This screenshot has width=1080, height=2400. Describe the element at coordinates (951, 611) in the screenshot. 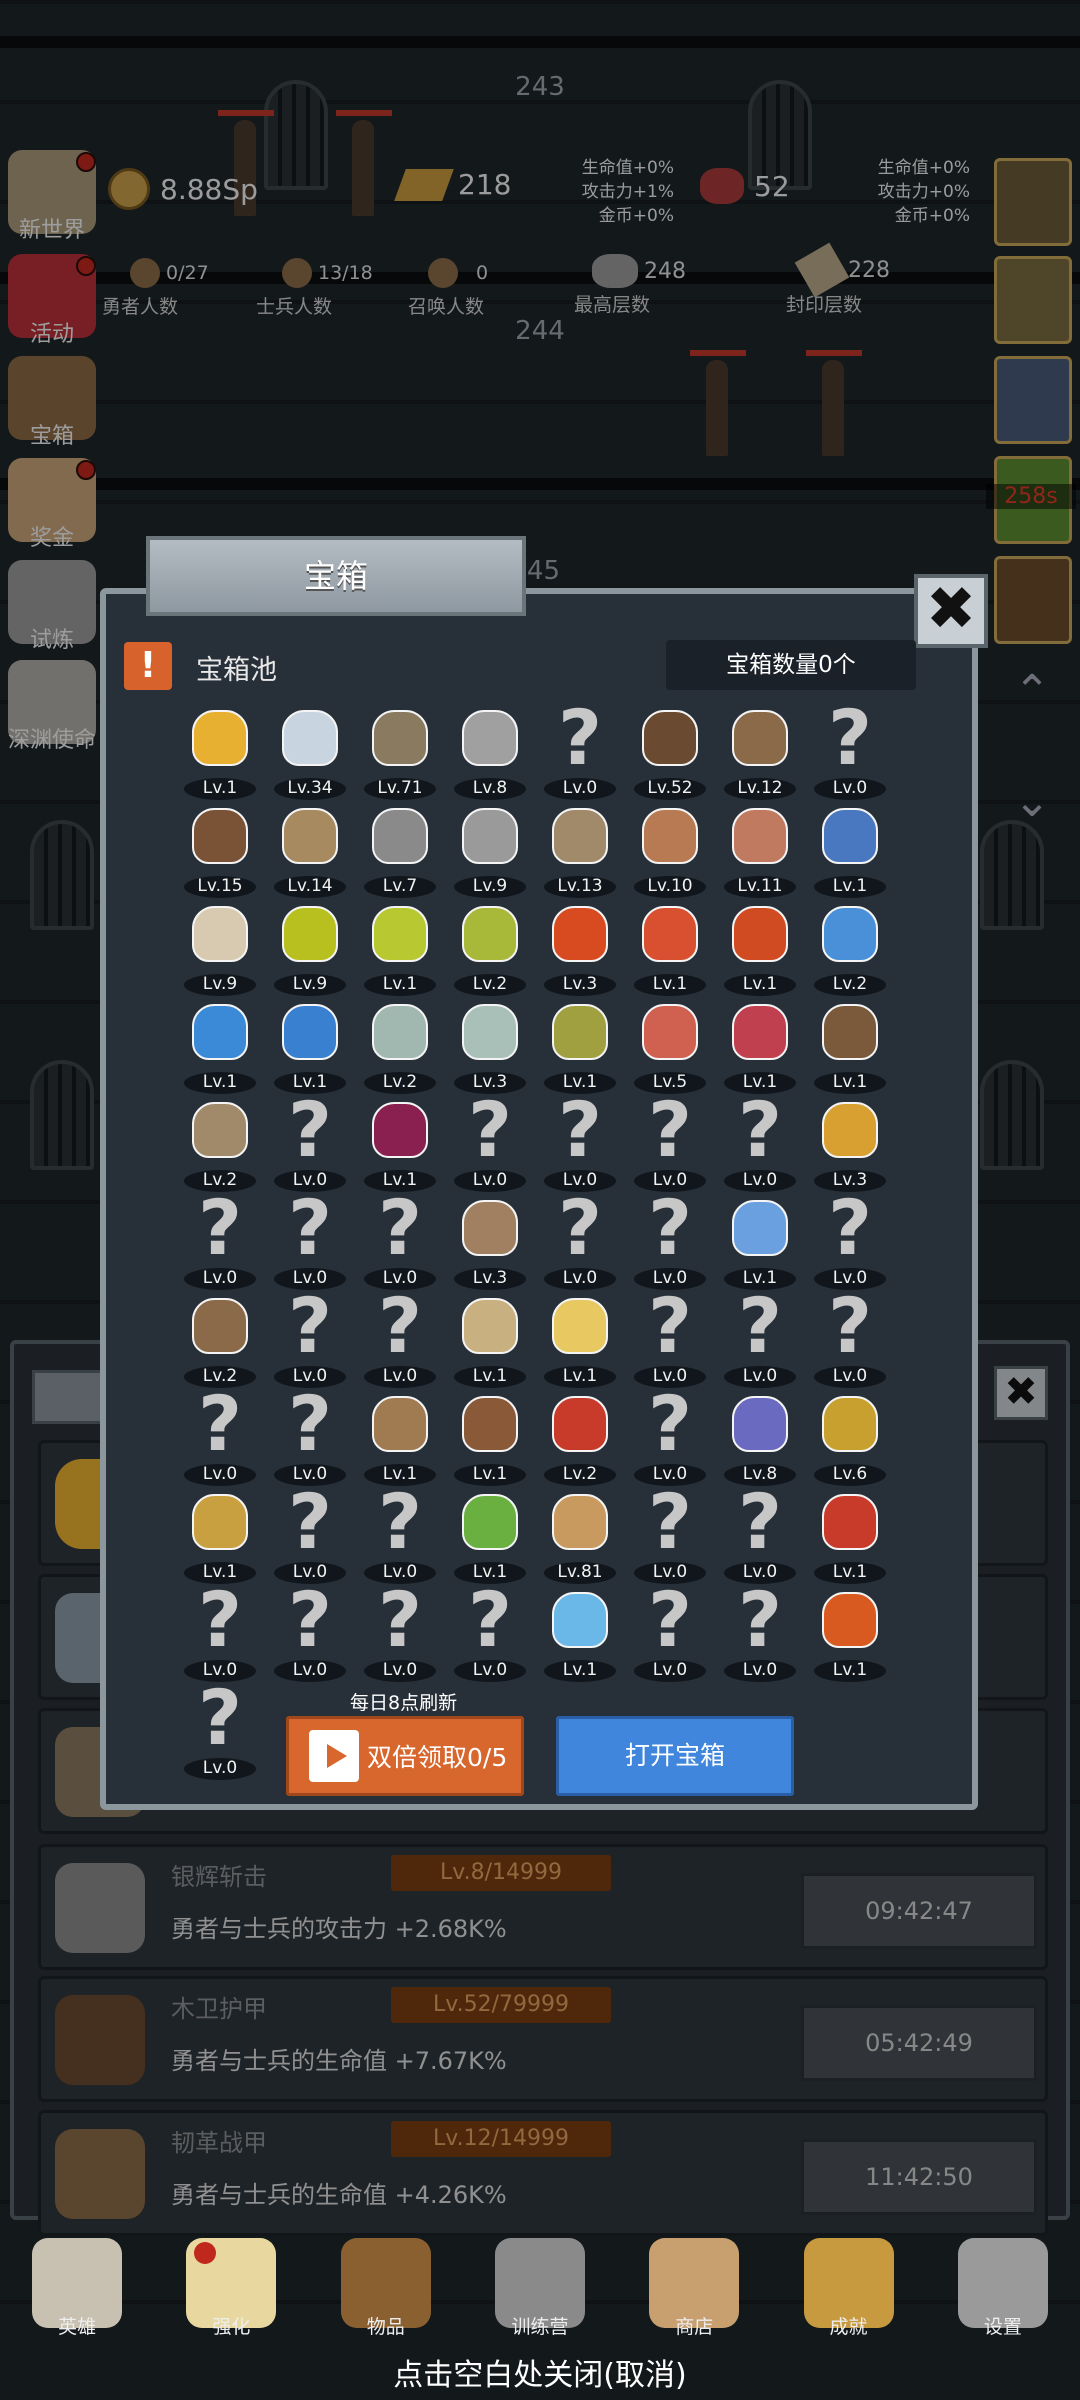

I see `close-icon: ✖` at that location.